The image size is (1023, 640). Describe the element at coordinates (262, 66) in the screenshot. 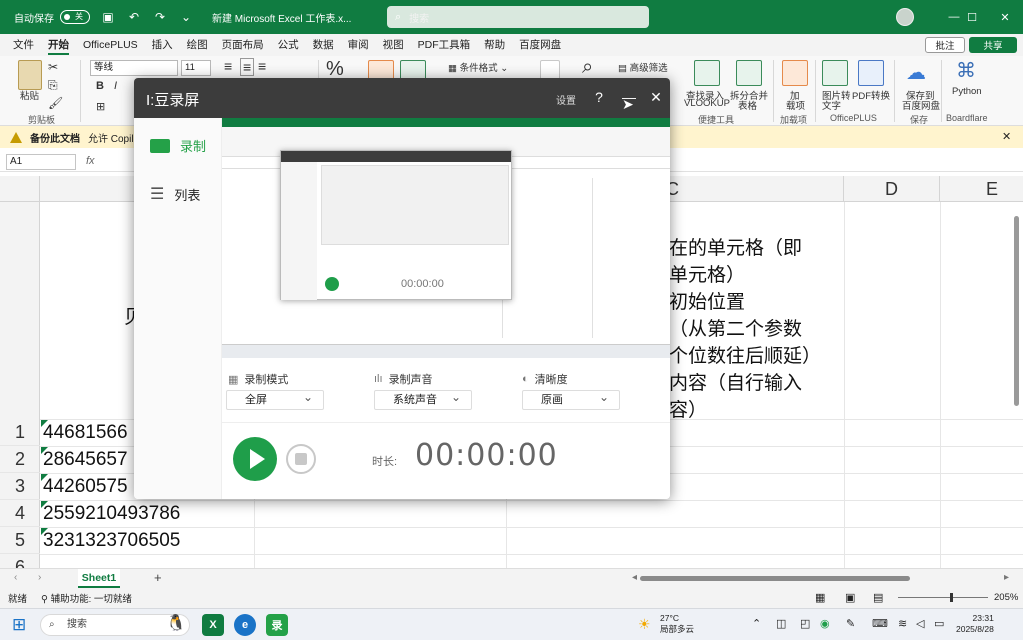

I see `align-bottom-icon: ≡` at that location.